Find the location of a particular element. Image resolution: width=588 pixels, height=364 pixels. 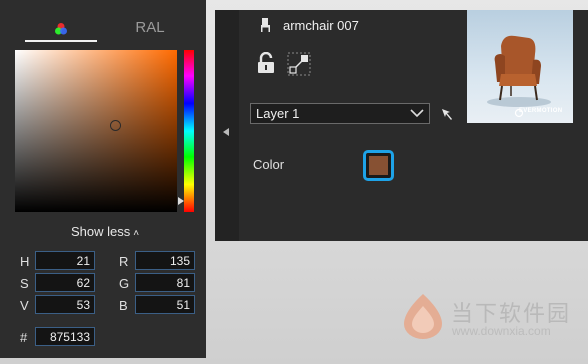

v-input: 53 is located at coordinates (65, 304).